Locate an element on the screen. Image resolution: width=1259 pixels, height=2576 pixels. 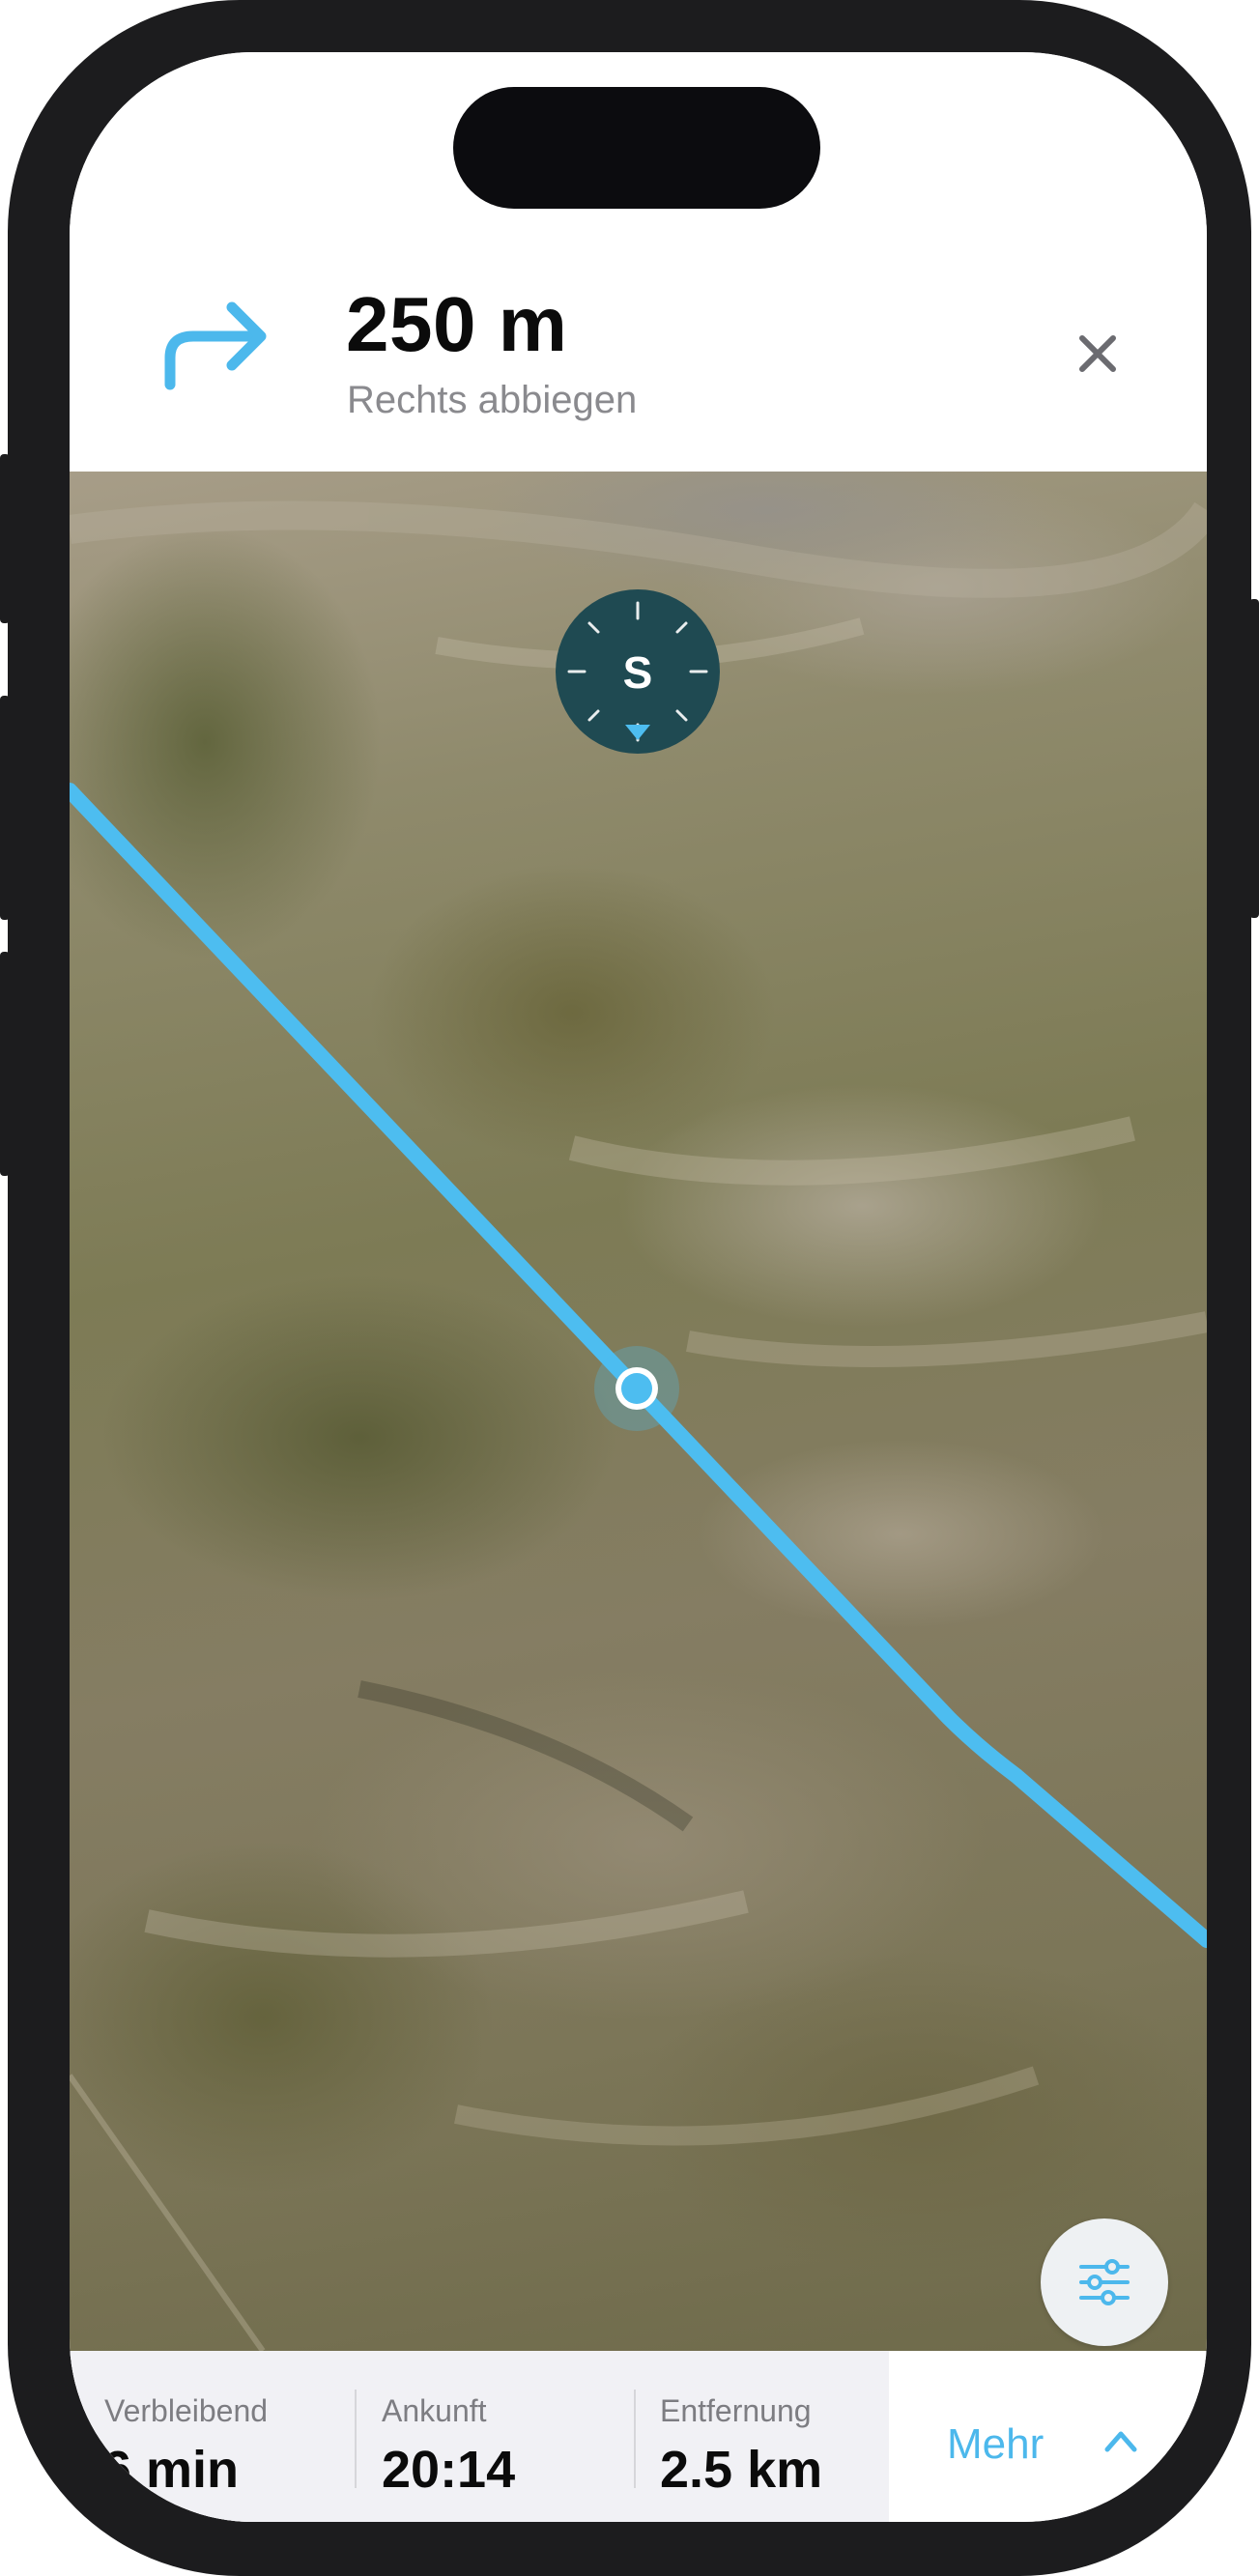
turn-right-arrow-icon is located at coordinates (215, 346).